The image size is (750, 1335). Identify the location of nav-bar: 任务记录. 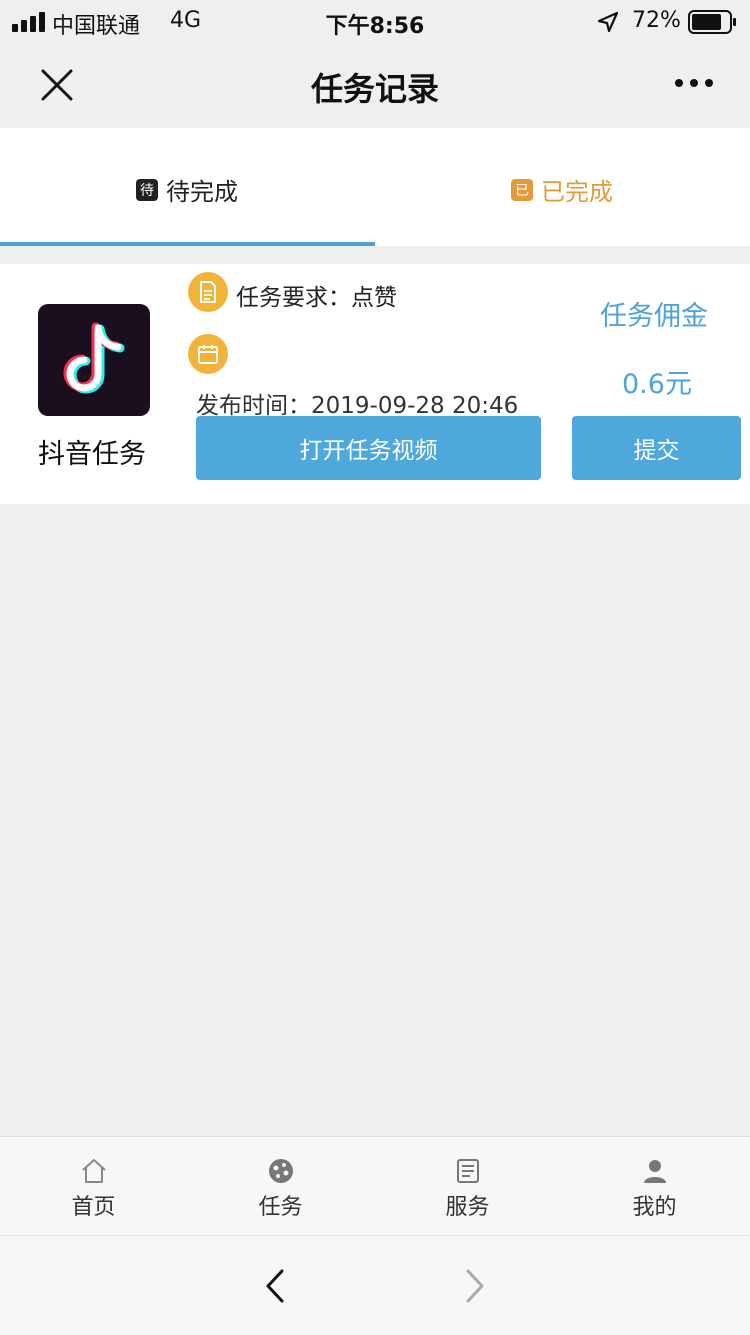
(375, 86).